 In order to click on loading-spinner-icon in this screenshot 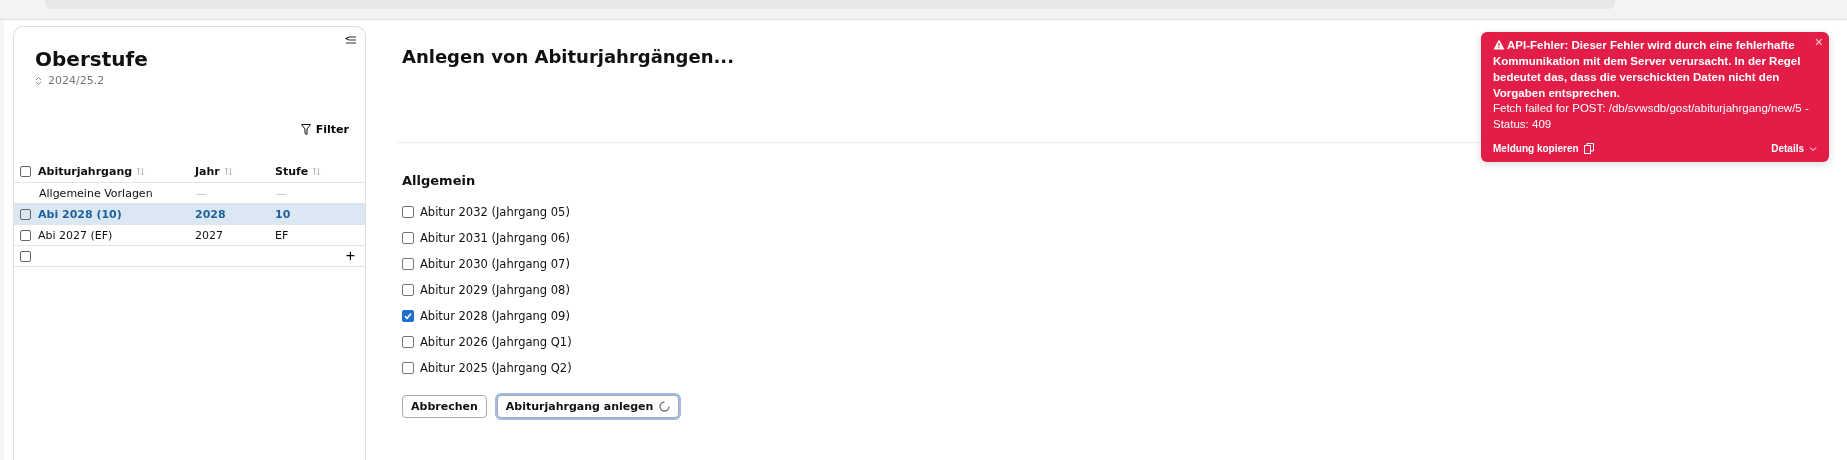, I will do `click(665, 406)`.